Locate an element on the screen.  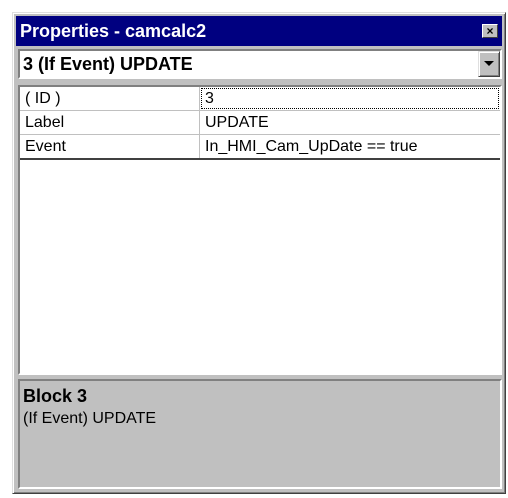
property-value: 3 is located at coordinates (350, 98).